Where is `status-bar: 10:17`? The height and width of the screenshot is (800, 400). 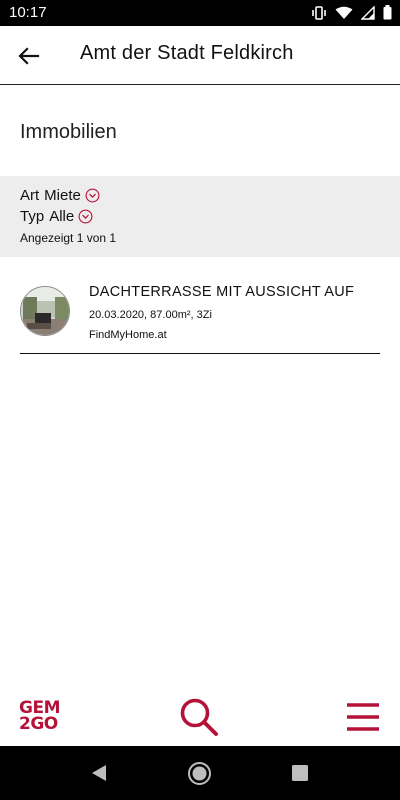 status-bar: 10:17 is located at coordinates (200, 13).